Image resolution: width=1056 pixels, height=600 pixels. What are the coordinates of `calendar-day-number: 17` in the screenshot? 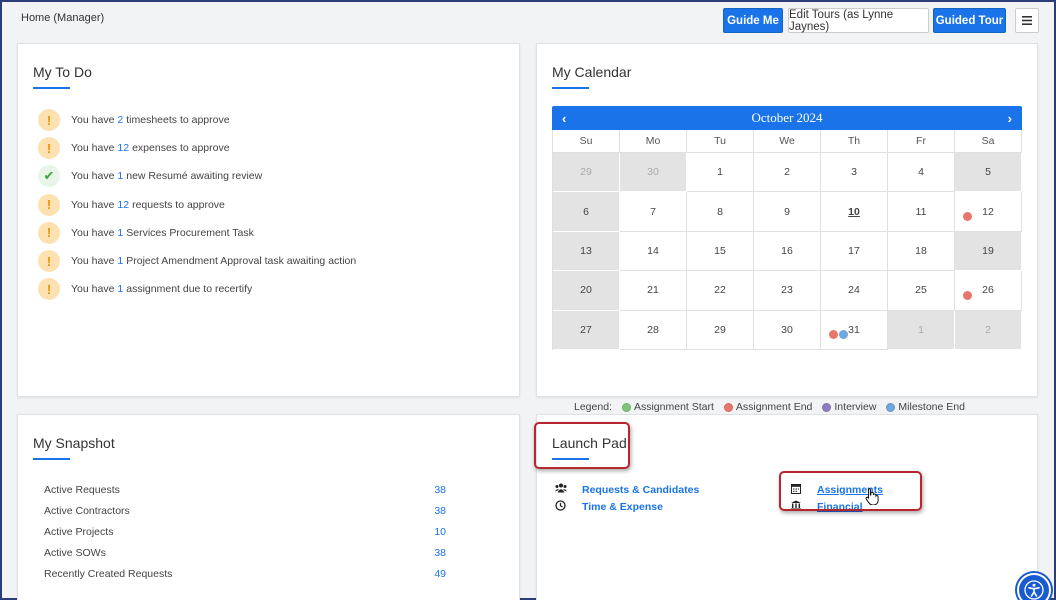 It's located at (854, 250).